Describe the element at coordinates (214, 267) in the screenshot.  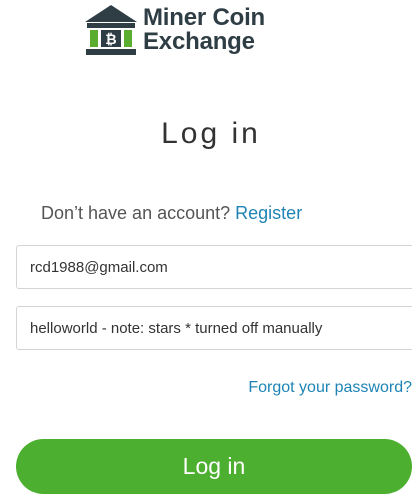
I see `email-field` at that location.